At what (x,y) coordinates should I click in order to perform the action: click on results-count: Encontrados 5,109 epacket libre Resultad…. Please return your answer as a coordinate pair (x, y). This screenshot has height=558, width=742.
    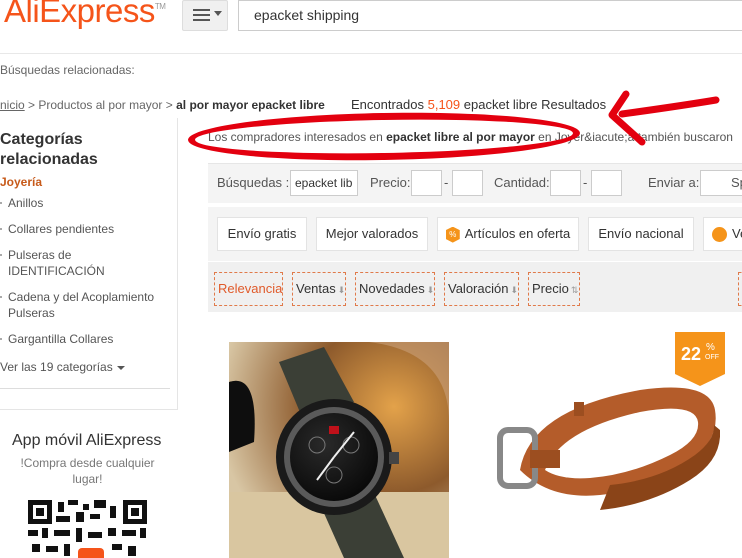
    Looking at the image, I should click on (478, 104).